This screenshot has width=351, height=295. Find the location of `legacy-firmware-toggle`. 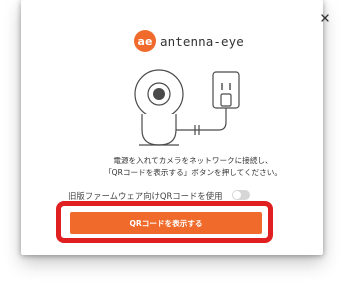

legacy-firmware-toggle is located at coordinates (241, 195).